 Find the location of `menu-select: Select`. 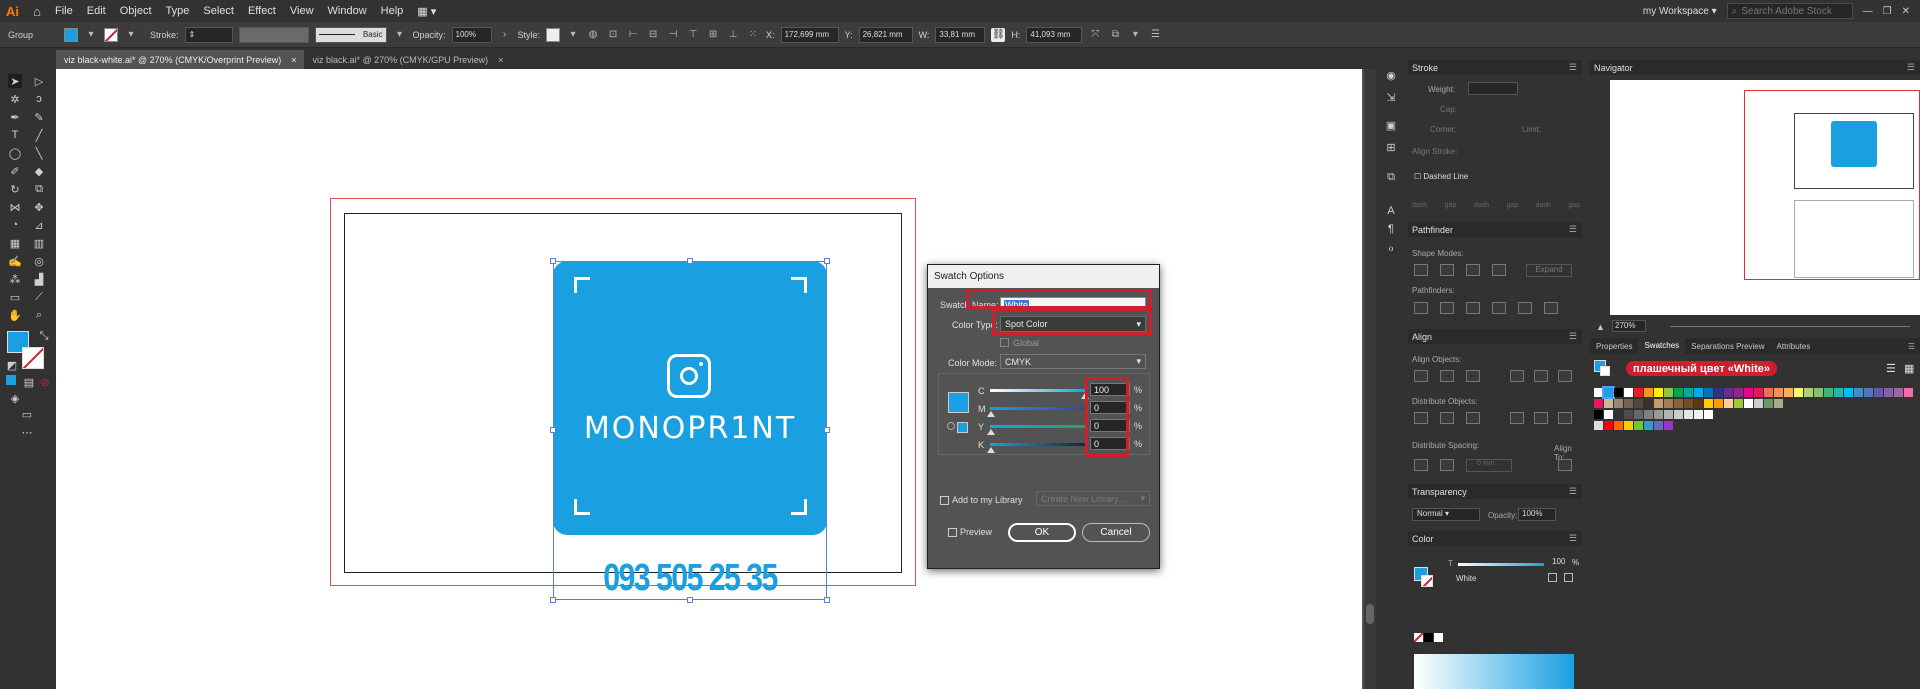

menu-select: Select is located at coordinates (218, 11).